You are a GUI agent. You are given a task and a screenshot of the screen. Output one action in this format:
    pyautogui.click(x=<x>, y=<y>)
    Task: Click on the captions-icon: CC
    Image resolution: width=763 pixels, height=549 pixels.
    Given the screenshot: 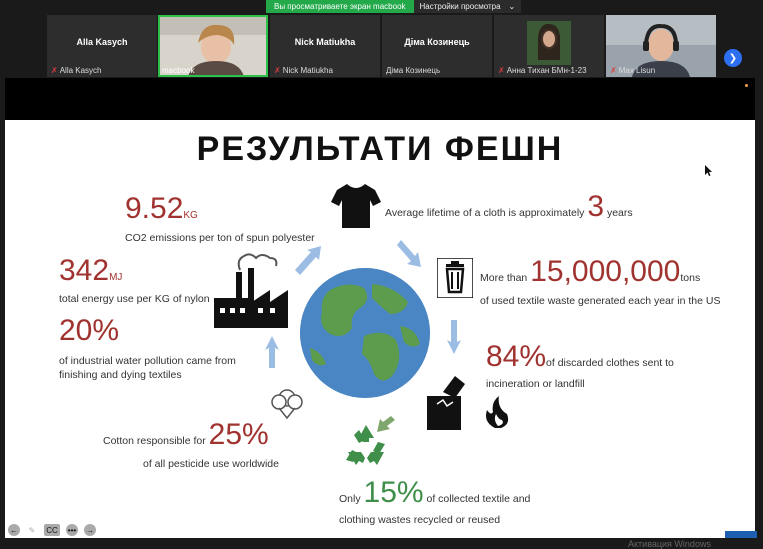 What is the action you would take?
    pyautogui.click(x=52, y=530)
    